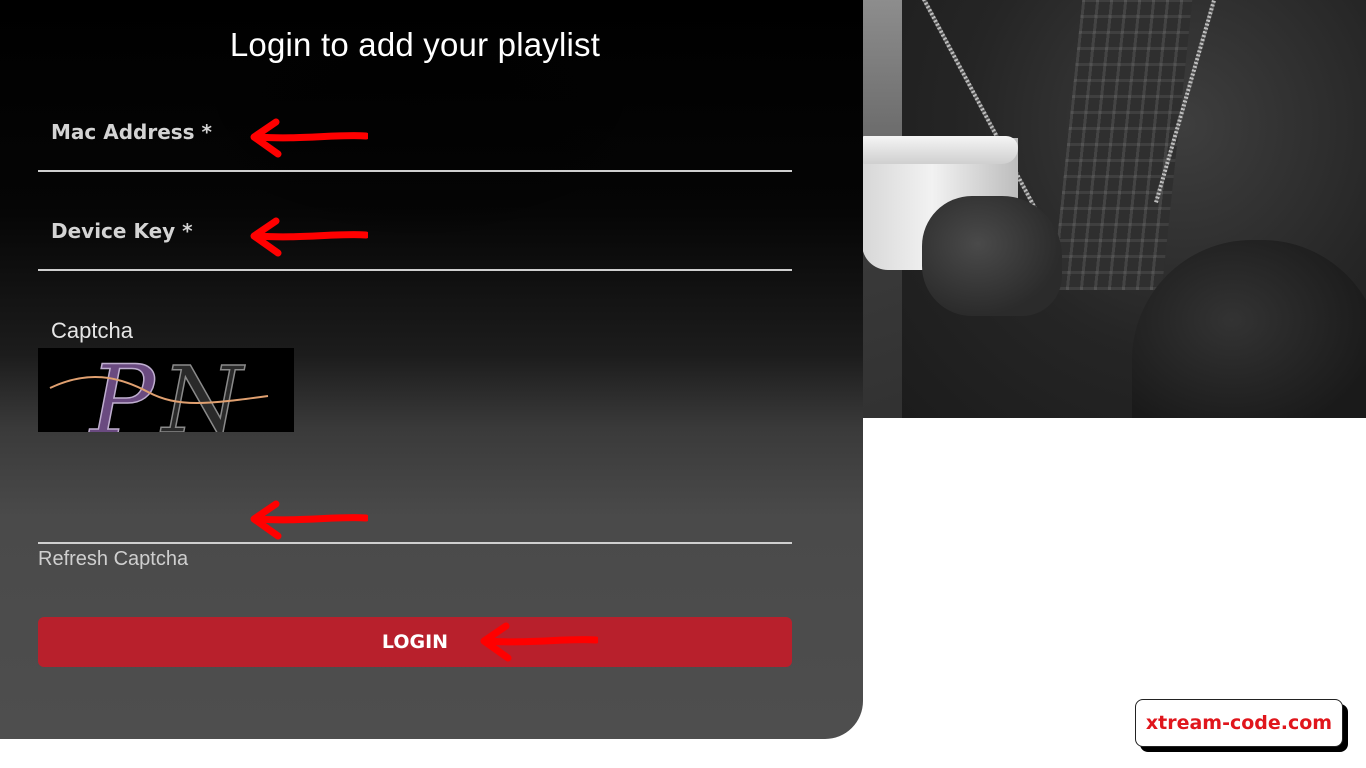  I want to click on photo-hand, so click(992, 256).